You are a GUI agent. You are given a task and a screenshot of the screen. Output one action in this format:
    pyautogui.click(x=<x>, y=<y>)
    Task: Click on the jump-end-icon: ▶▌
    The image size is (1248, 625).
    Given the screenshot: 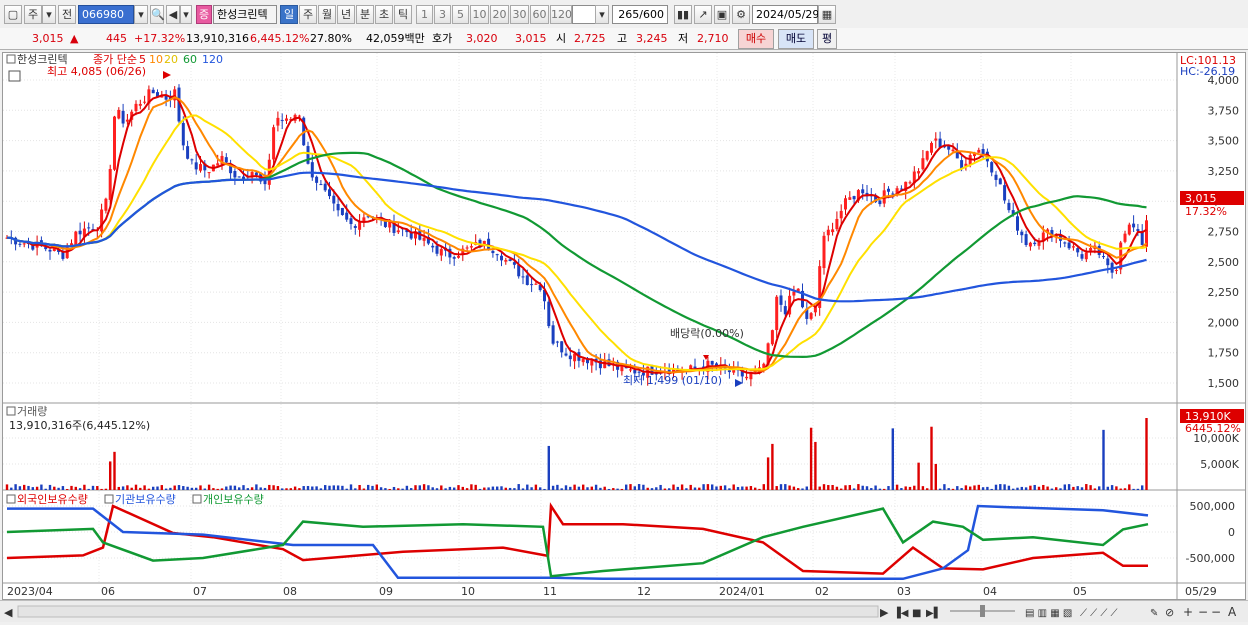 What is the action you would take?
    pyautogui.click(x=933, y=612)
    